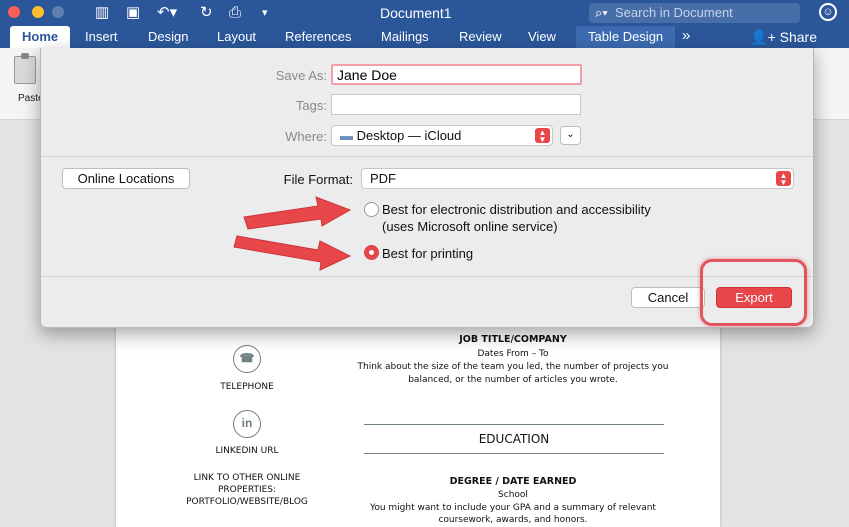 This screenshot has height=527, width=849. I want to click on file-format-label: File Format:, so click(318, 179).